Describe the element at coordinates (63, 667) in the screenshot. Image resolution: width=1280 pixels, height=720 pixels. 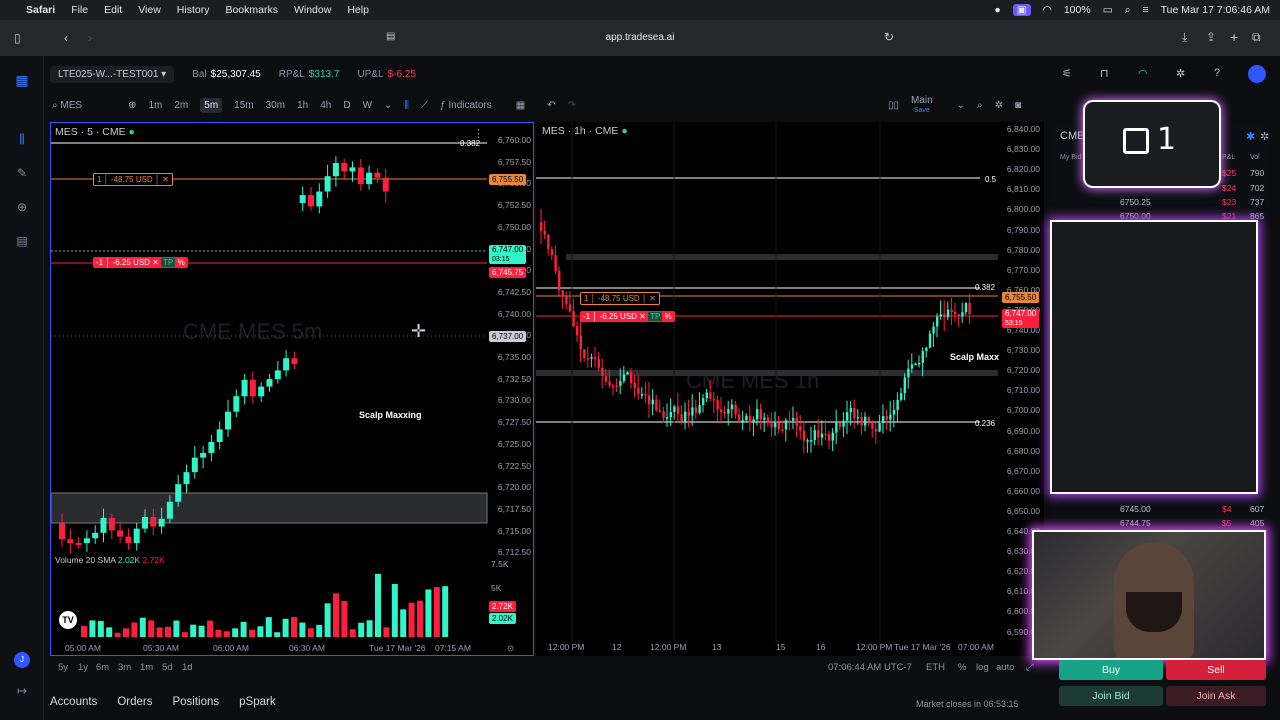
I see `range-5y: 5y` at that location.